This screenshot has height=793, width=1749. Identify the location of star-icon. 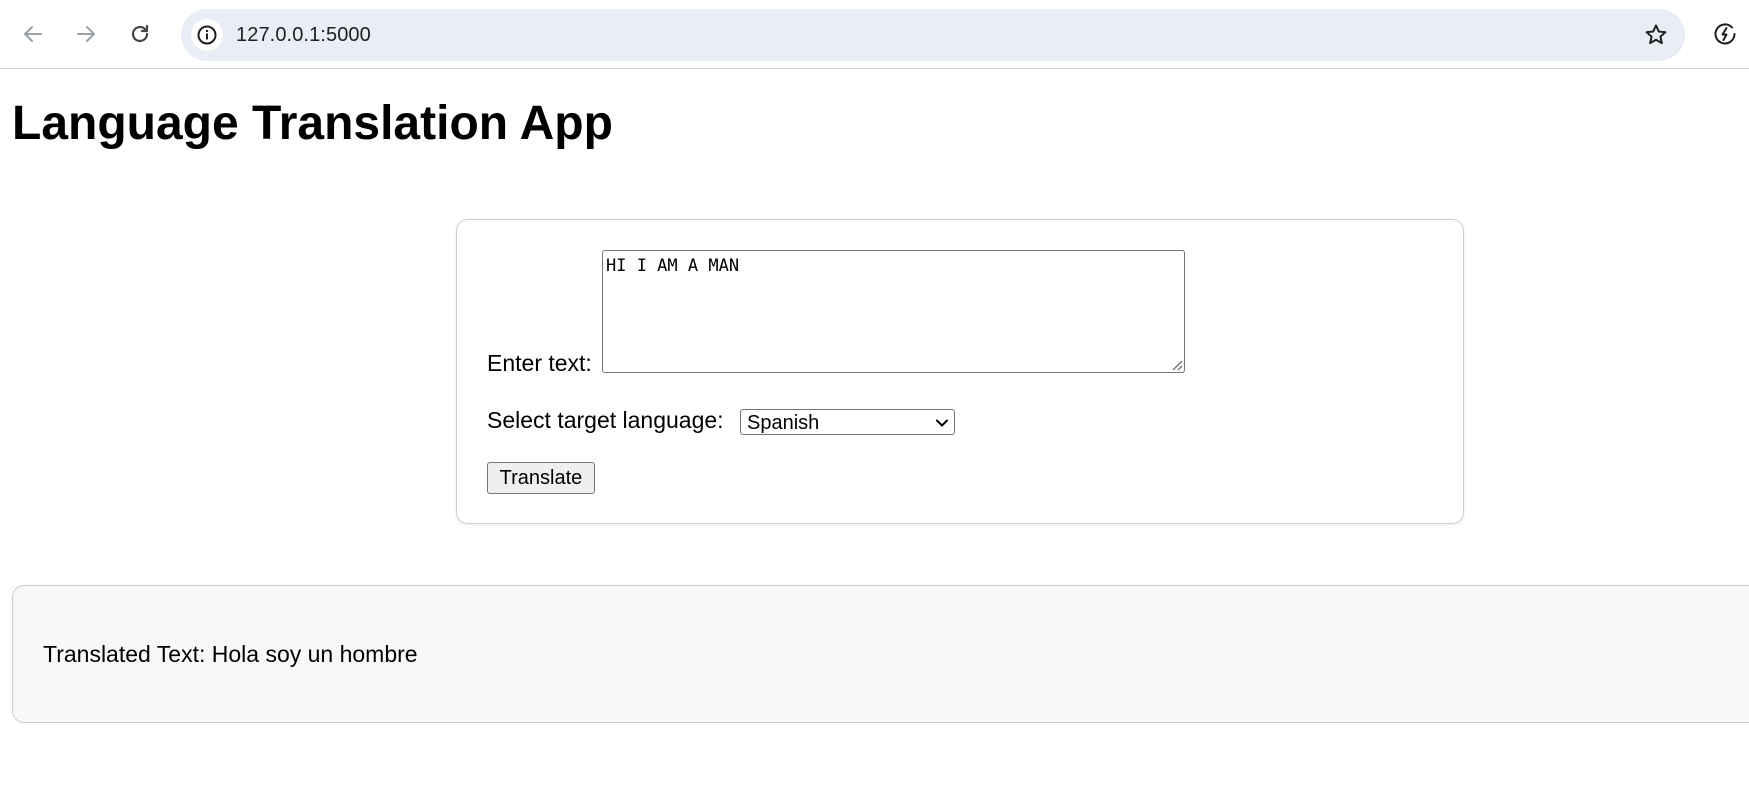
(1656, 35).